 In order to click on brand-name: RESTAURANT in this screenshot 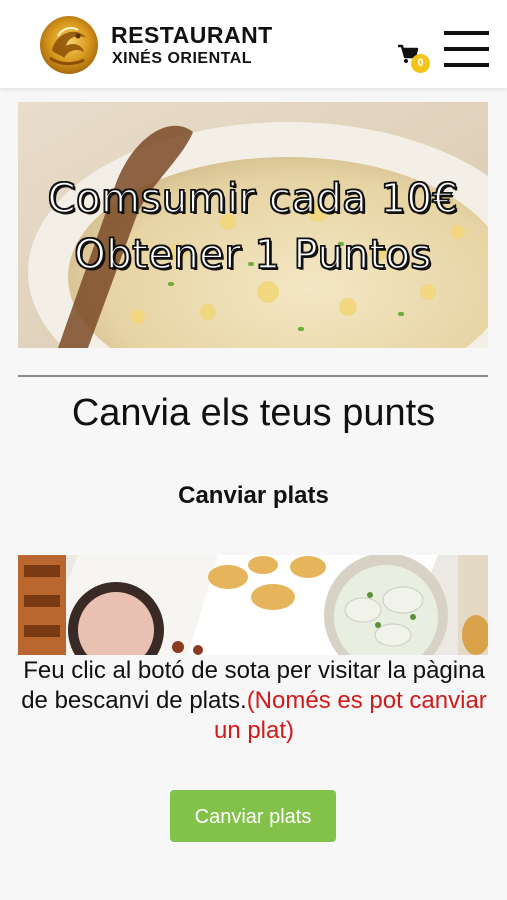, I will do `click(192, 35)`.